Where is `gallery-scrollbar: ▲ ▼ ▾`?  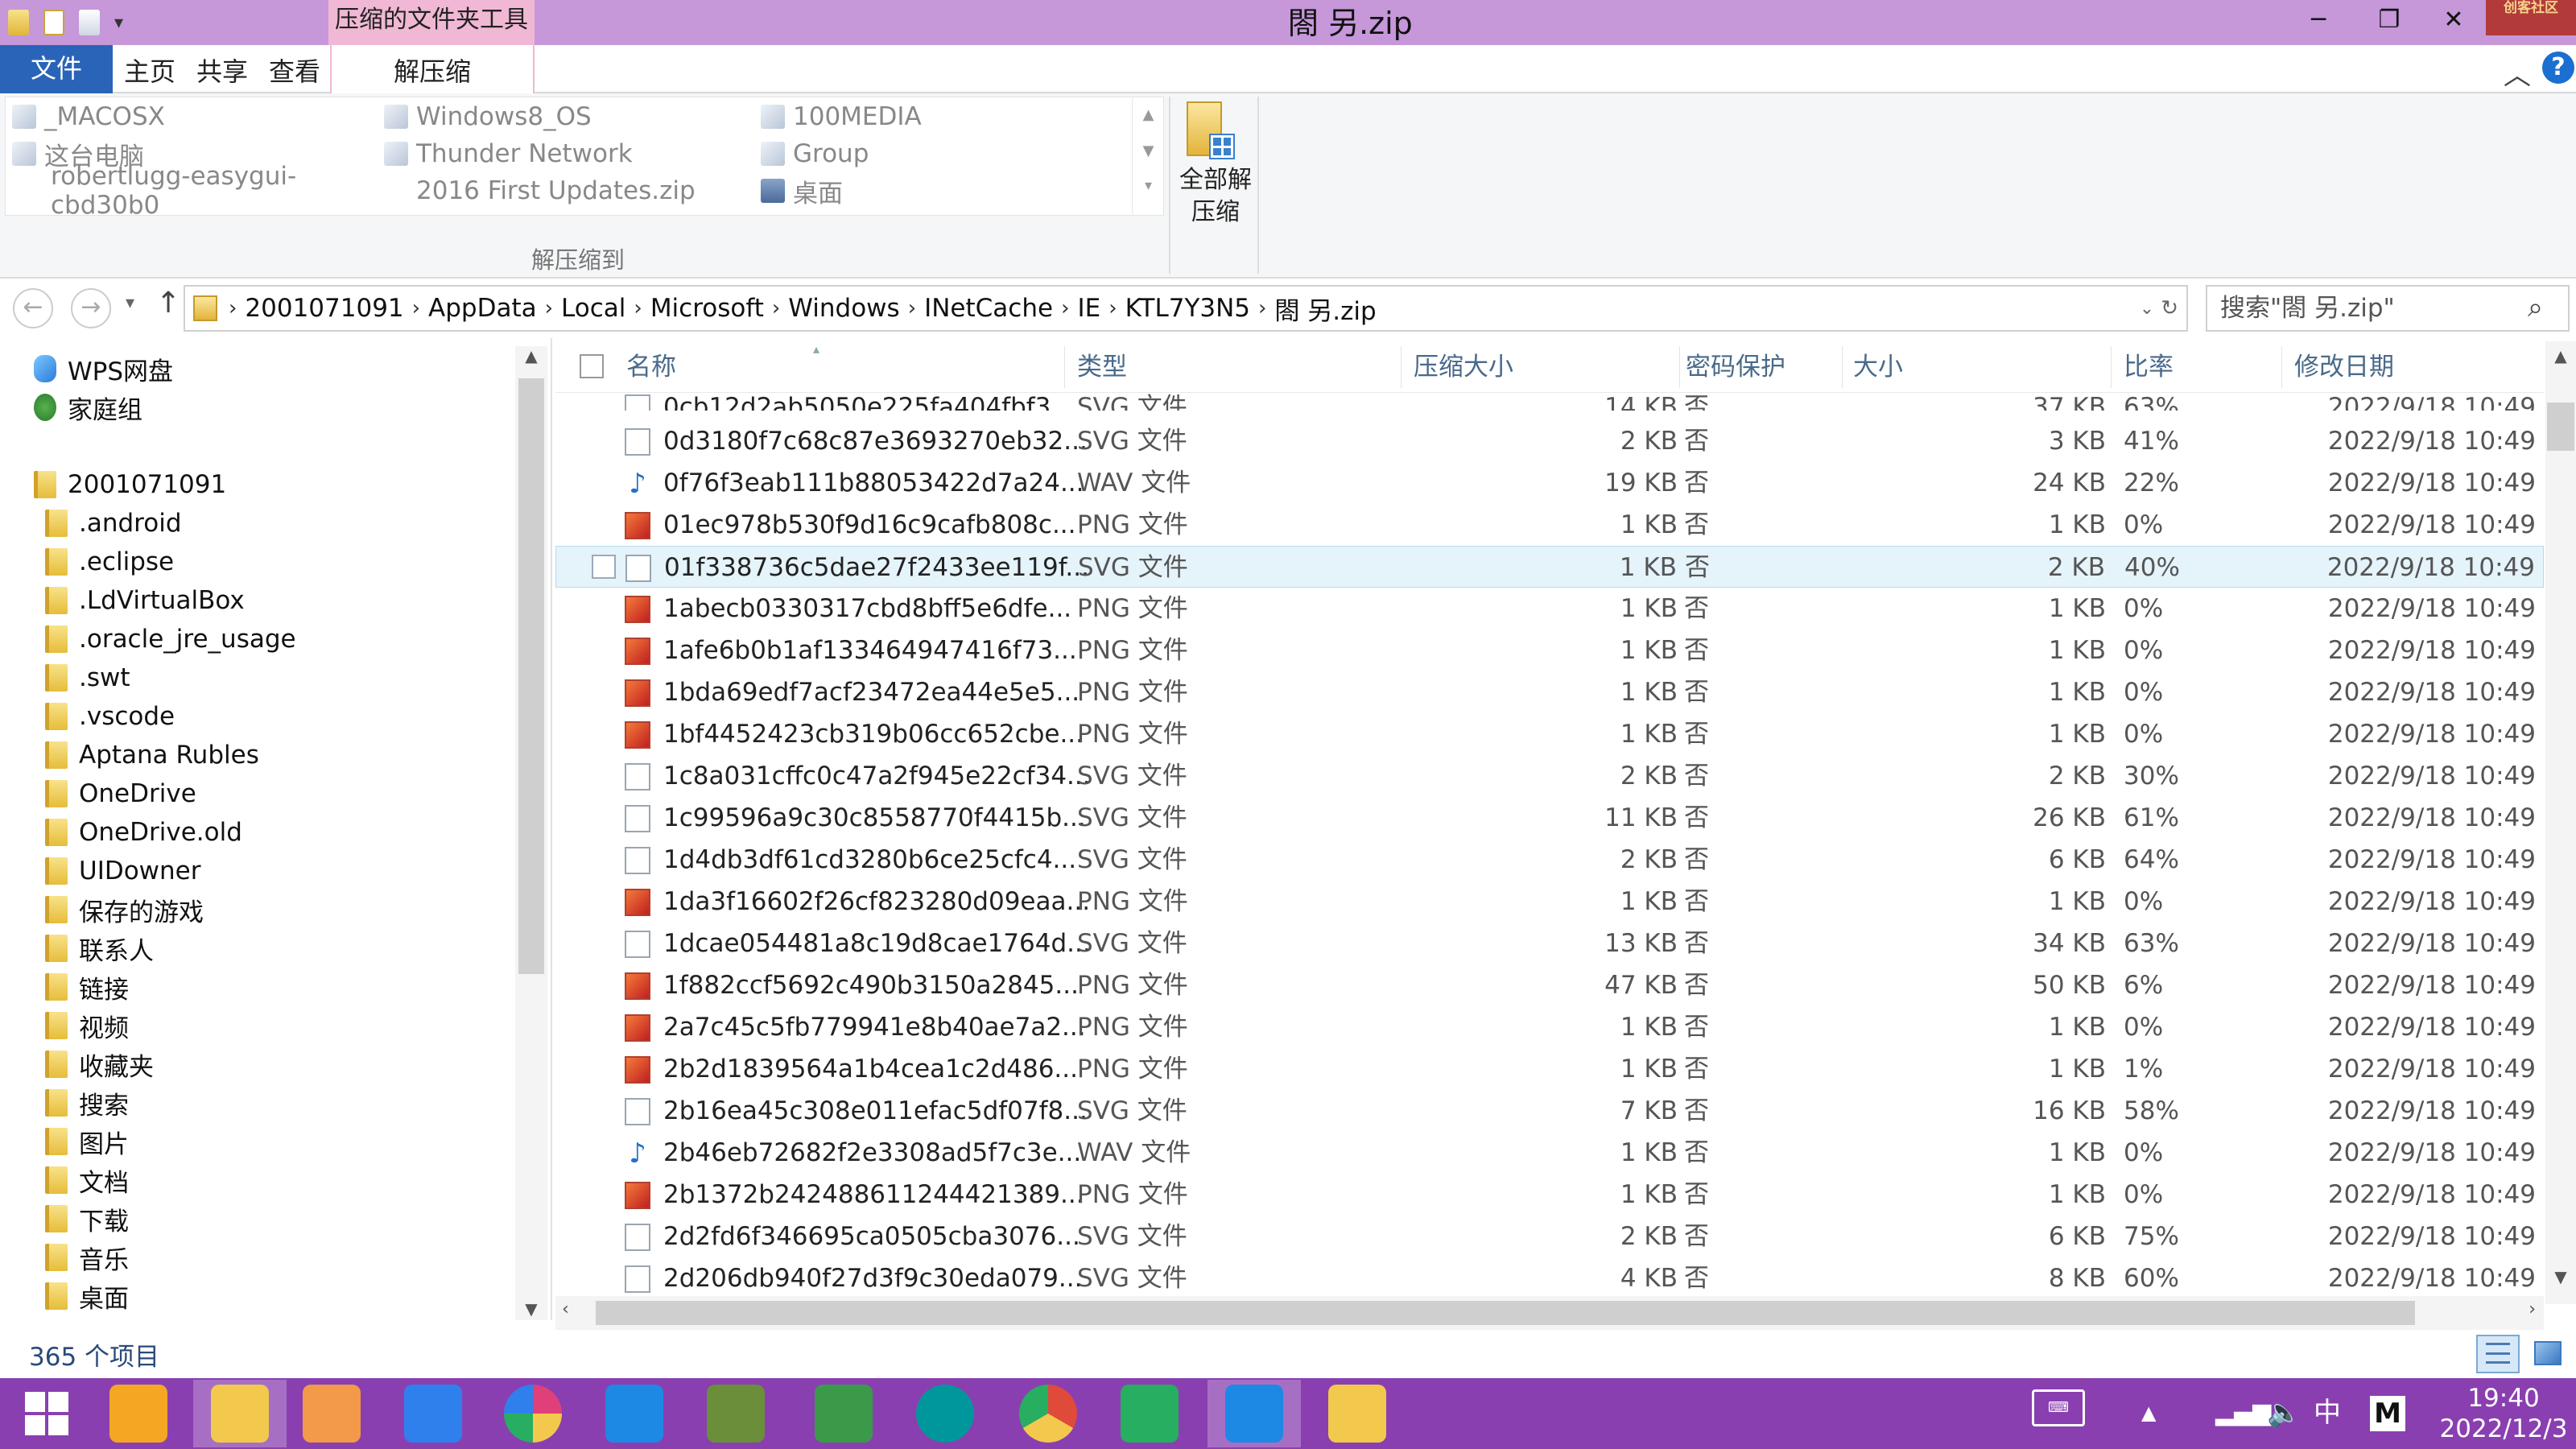 gallery-scrollbar: ▲ ▼ ▾ is located at coordinates (1148, 156).